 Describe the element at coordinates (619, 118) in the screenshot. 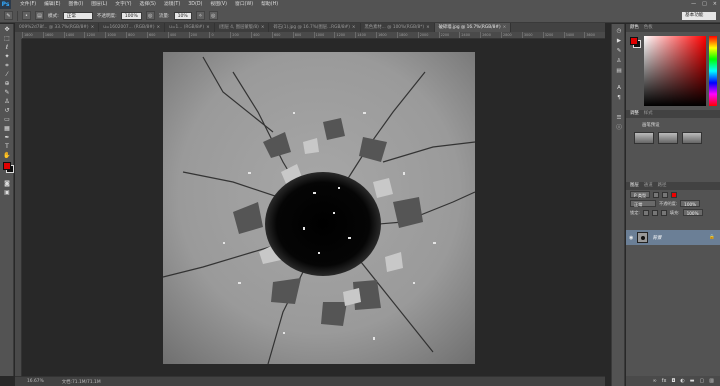

I see `properties-icon: ☰` at that location.